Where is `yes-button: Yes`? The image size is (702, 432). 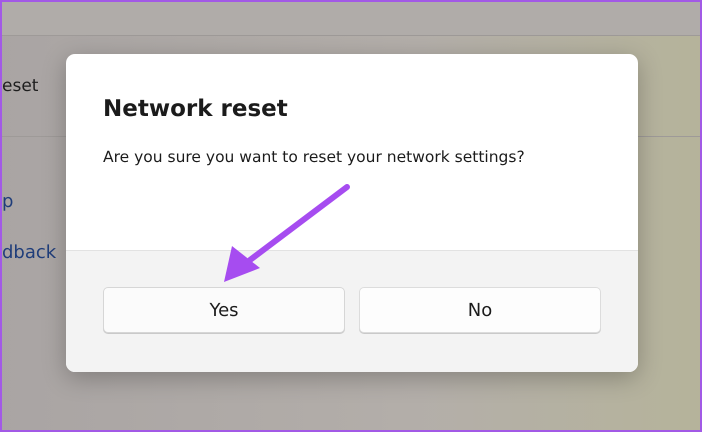 yes-button: Yes is located at coordinates (224, 310).